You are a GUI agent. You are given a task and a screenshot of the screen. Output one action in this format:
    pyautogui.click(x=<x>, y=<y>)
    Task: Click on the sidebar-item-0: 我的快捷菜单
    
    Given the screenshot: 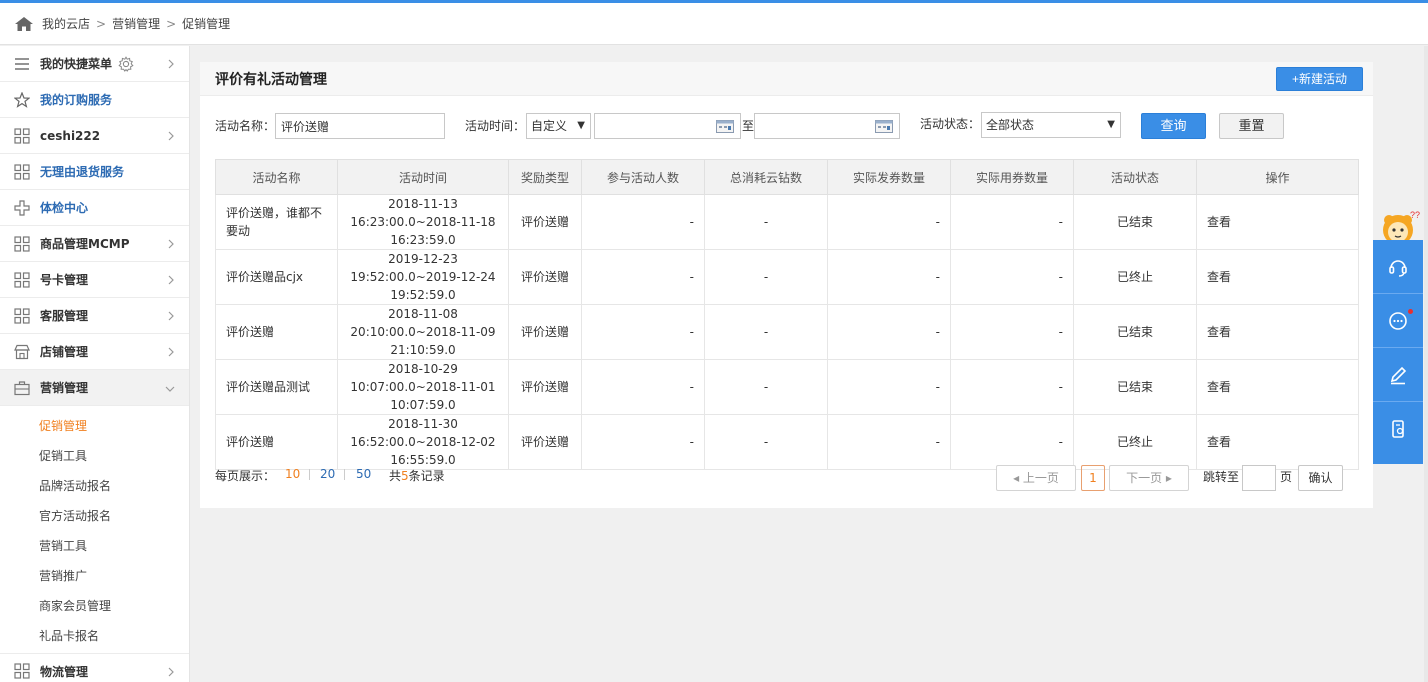 What is the action you would take?
    pyautogui.click(x=94, y=64)
    